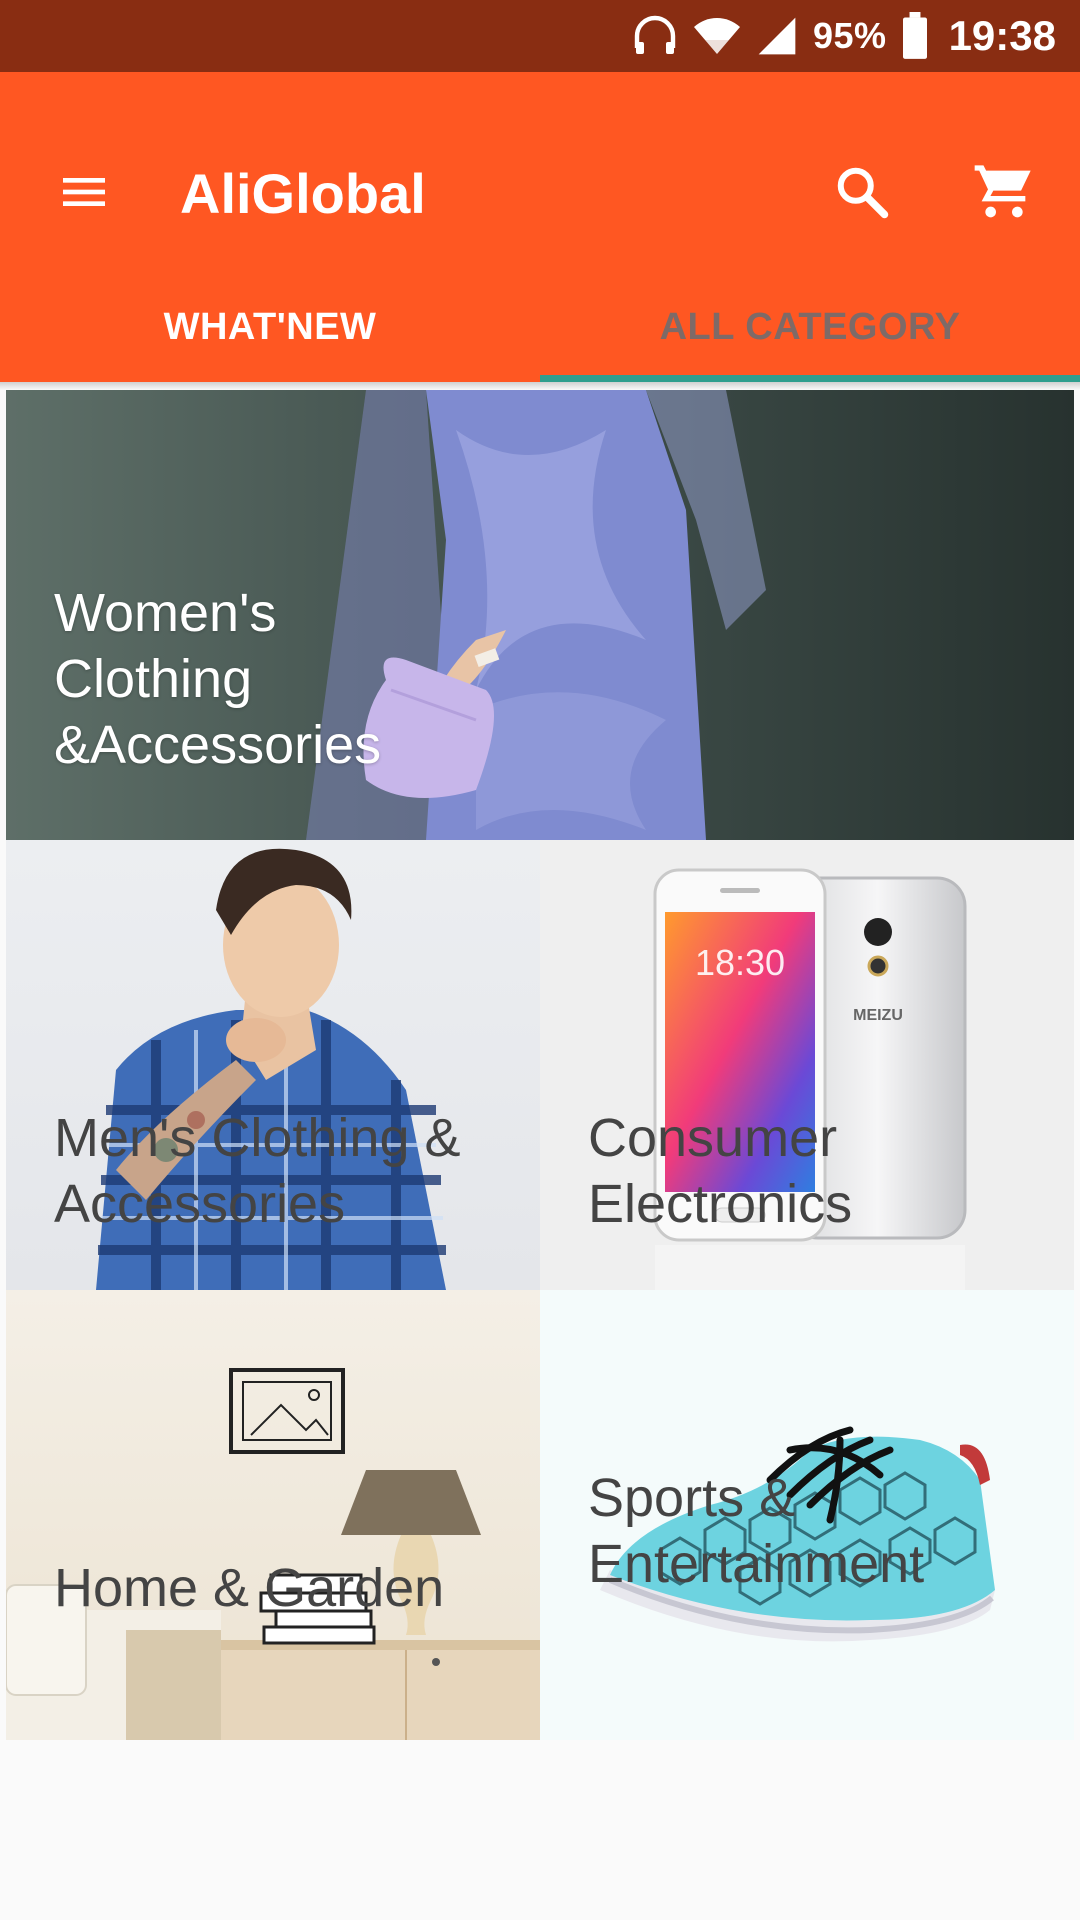 The height and width of the screenshot is (1920, 1080). I want to click on menu-button, so click(84, 192).